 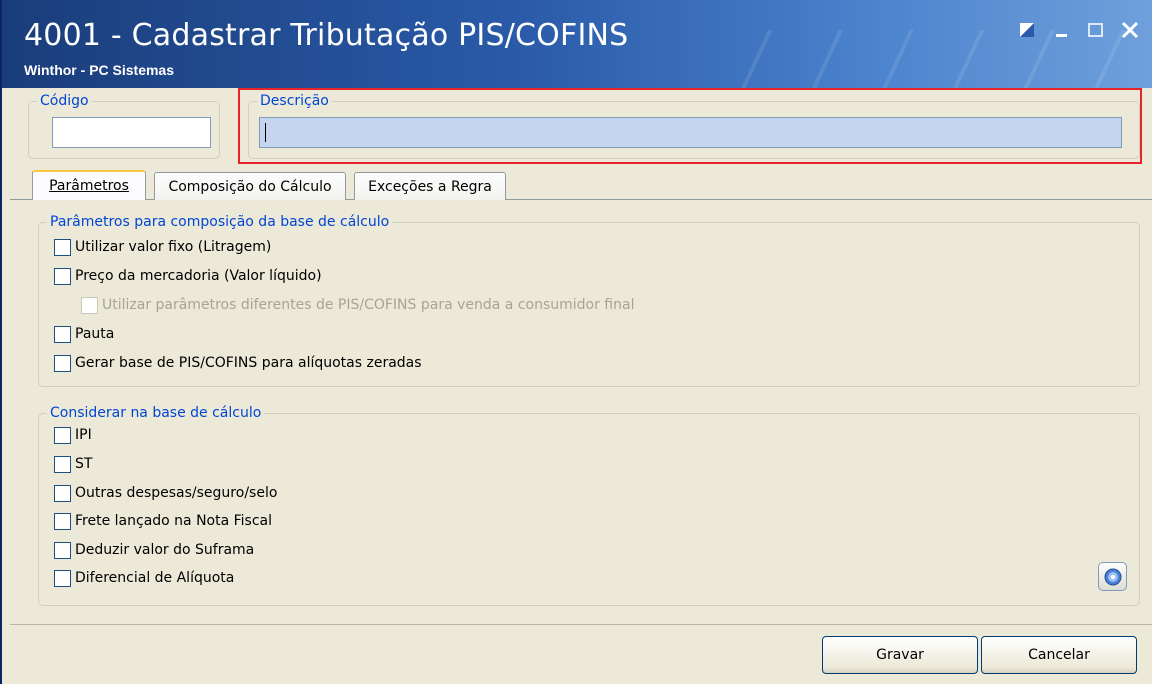 What do you see at coordinates (326, 35) in the screenshot?
I see `window-title: 4001 - Cadastrar Tributação PIS/COFINS` at bounding box center [326, 35].